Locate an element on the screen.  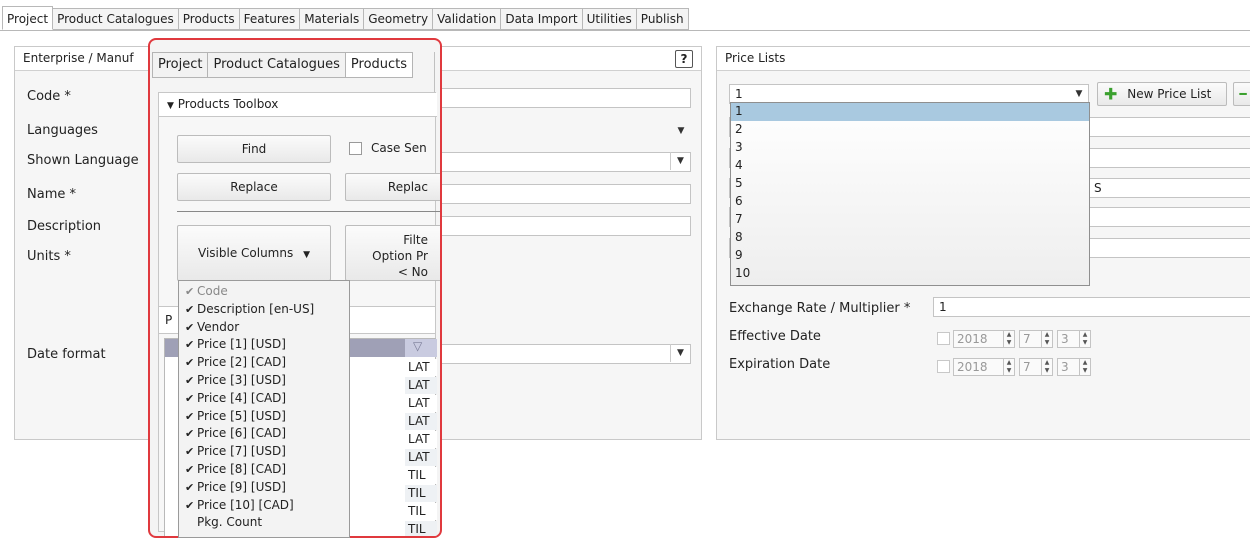
column-menu-item: ✔ Price [2] [CAD] is located at coordinates (264, 362).